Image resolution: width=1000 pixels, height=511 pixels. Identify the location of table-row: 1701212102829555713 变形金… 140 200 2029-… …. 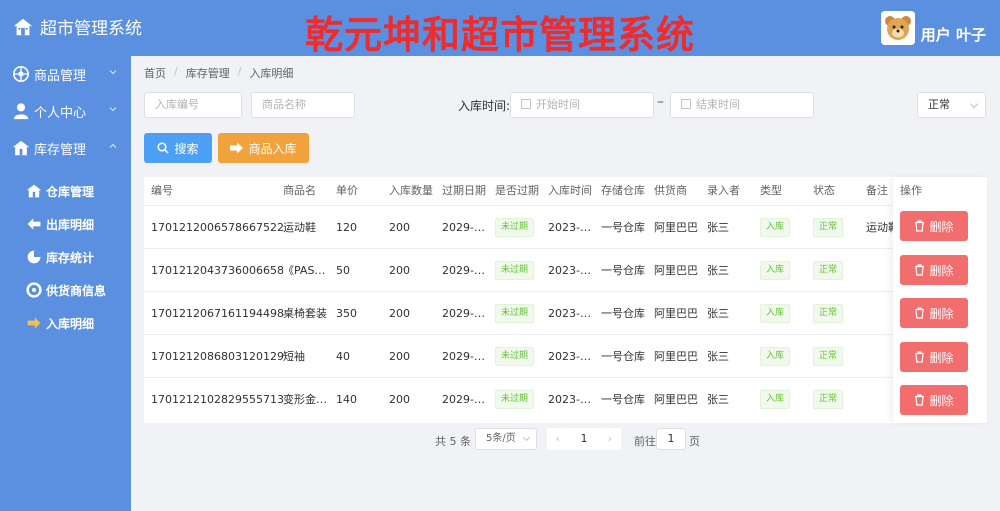
(565, 398).